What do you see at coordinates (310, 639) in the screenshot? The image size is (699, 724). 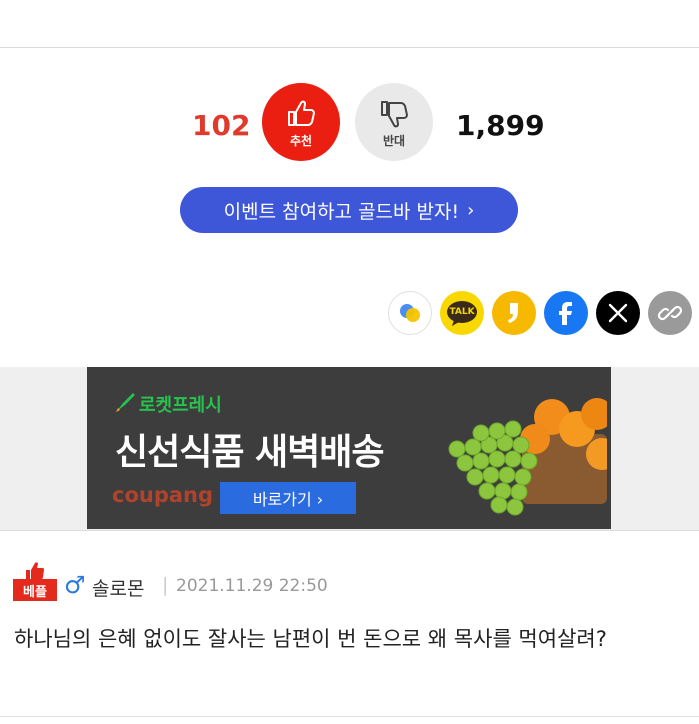 I see `comment-text: 하나님의 은혜 없이도 잘사는 남편이 번 돈으로 왜 목사를 먹여살려?` at bounding box center [310, 639].